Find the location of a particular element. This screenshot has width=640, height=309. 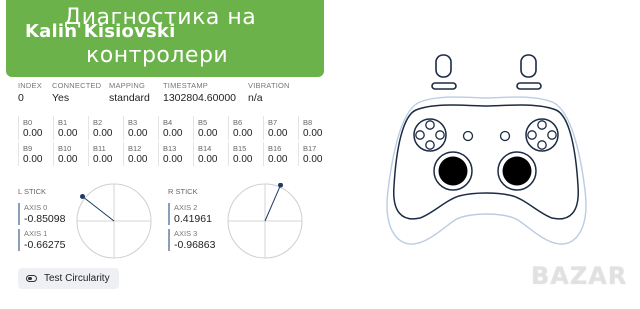

test-circularity-button: Test Circularity is located at coordinates (68, 278).